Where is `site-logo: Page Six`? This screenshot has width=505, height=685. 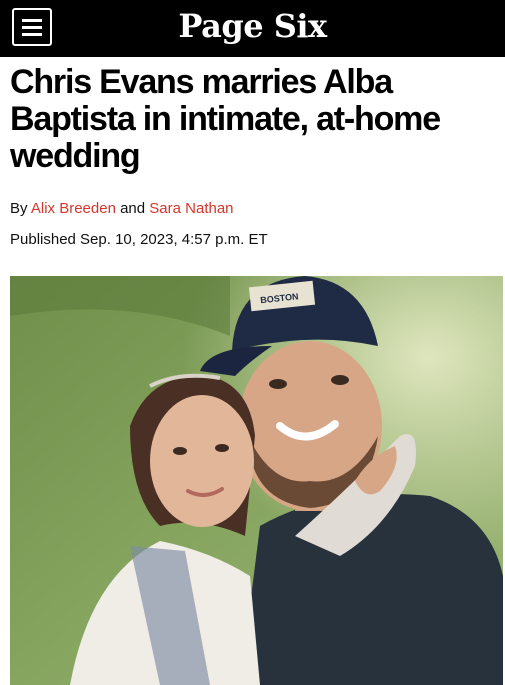 site-logo: Page Six is located at coordinates (252, 26).